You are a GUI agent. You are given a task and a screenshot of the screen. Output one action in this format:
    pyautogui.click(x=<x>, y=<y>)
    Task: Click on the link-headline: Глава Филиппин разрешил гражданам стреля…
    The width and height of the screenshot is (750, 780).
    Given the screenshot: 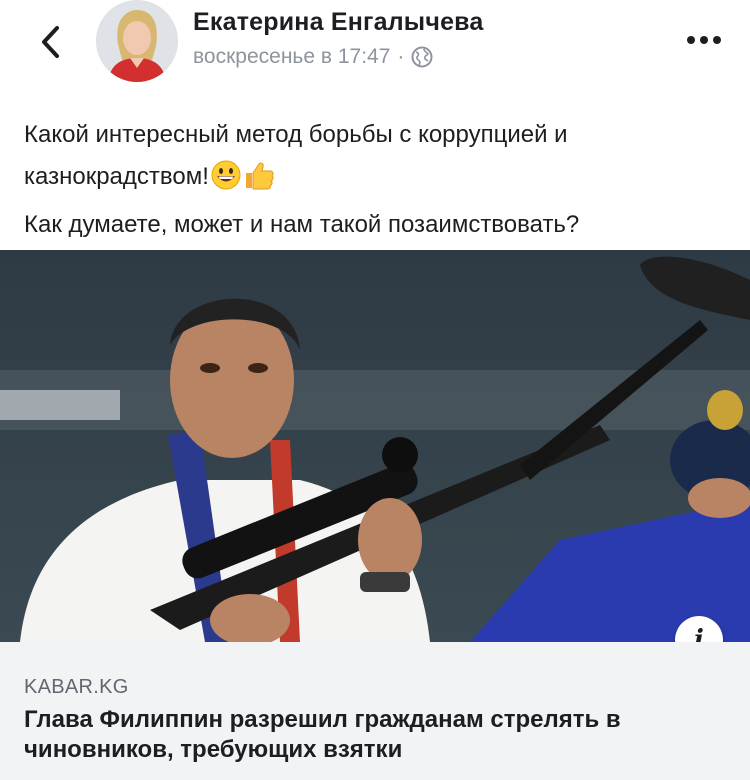 What is the action you would take?
    pyautogui.click(x=379, y=735)
    